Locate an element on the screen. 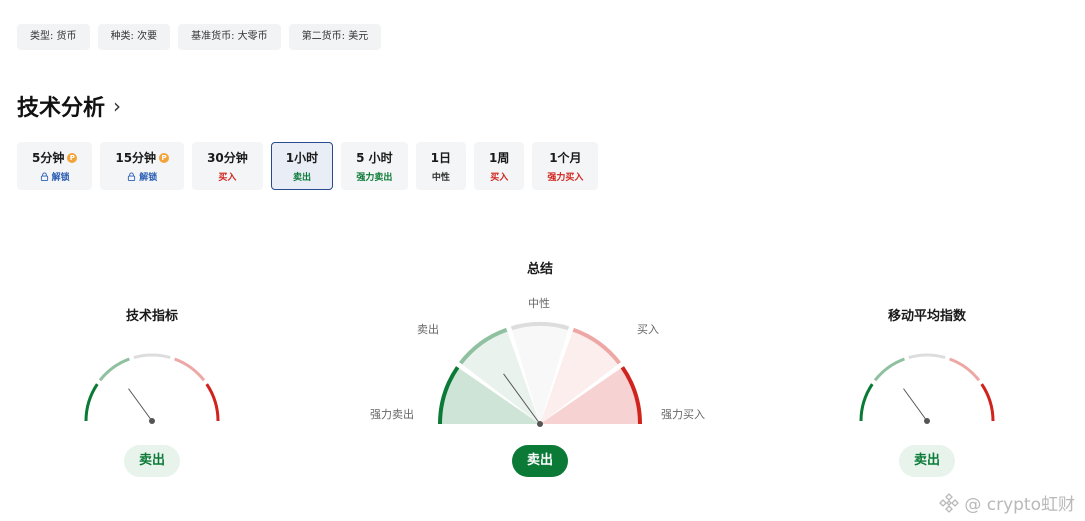  timeframe-signal: 强力卖出 is located at coordinates (374, 176).